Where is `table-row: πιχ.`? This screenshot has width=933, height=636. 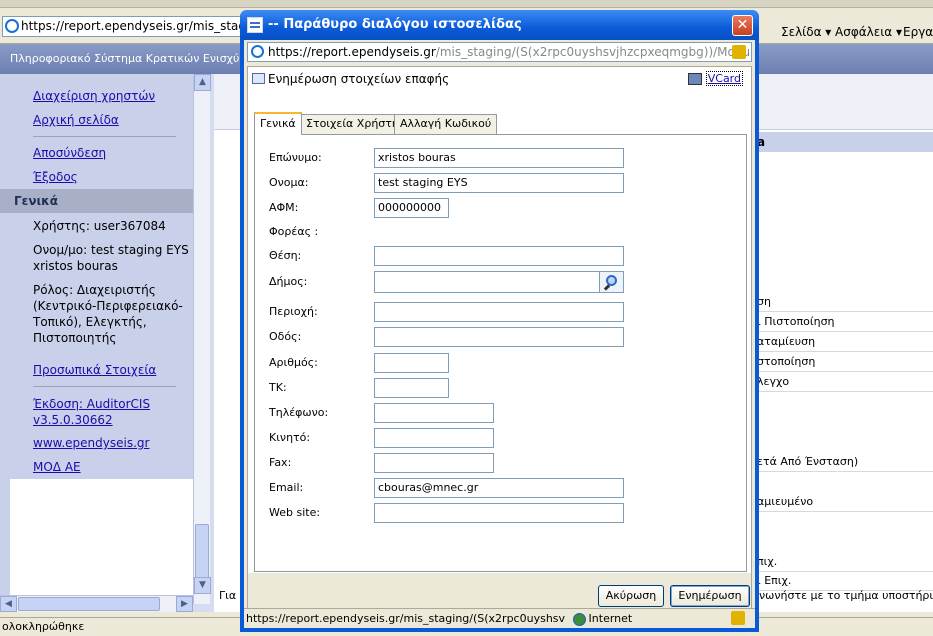 table-row: πιχ. is located at coordinates (843, 562).